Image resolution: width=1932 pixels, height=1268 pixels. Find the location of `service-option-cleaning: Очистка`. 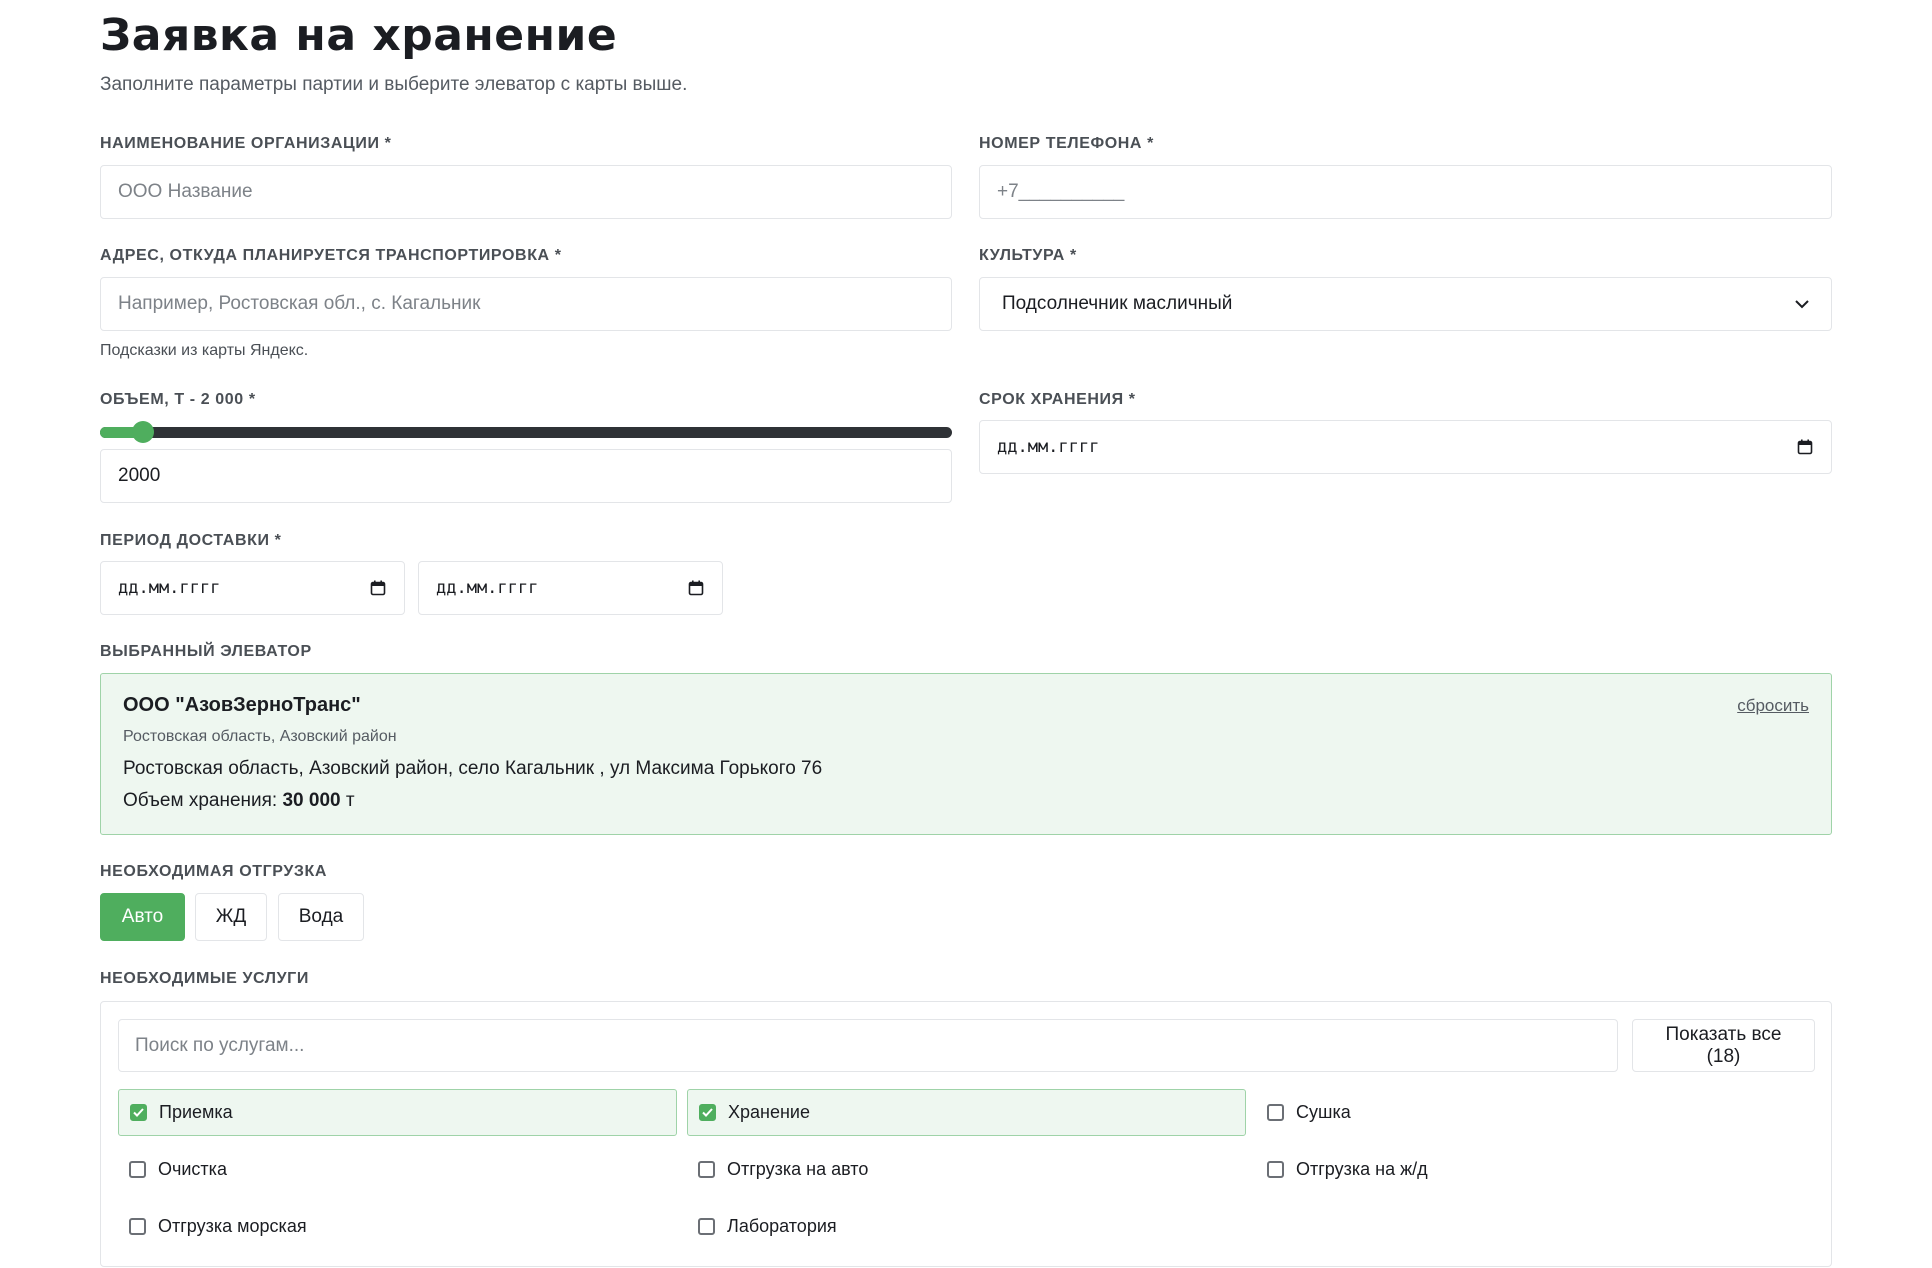

service-option-cleaning: Очистка is located at coordinates (397, 1169).